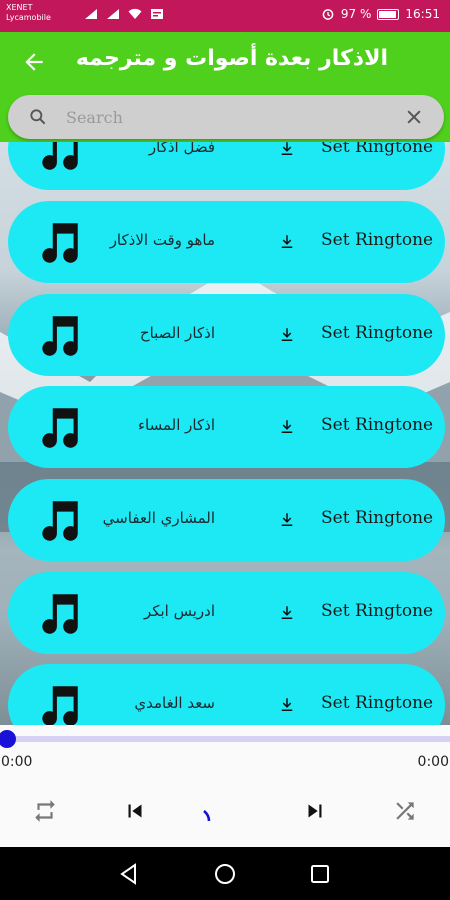  I want to click on message-icon, so click(157, 14).